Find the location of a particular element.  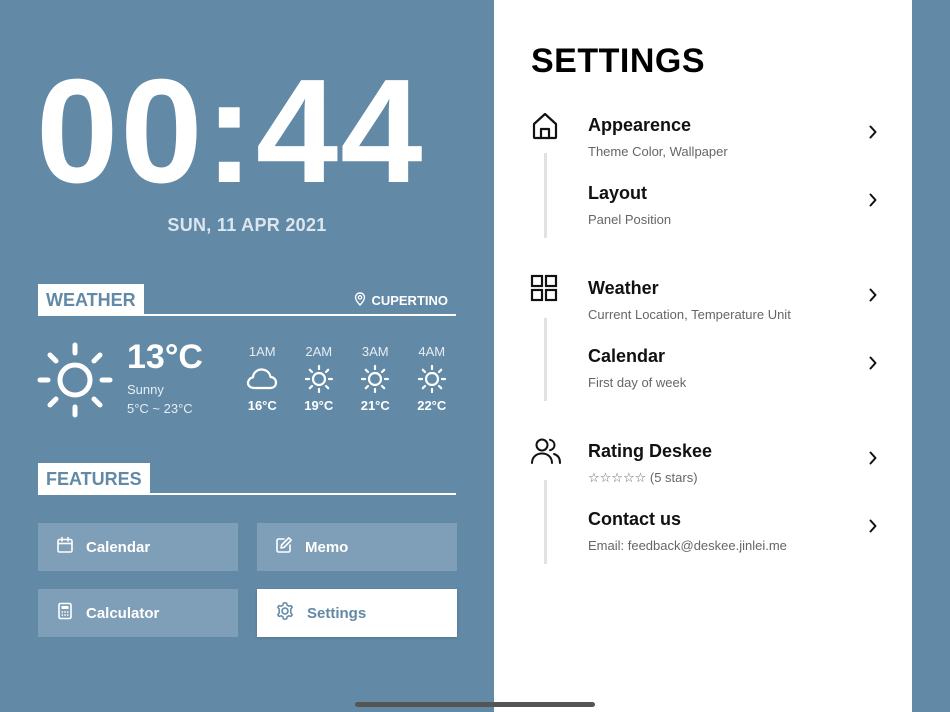

settings-button: Settings is located at coordinates (357, 613).